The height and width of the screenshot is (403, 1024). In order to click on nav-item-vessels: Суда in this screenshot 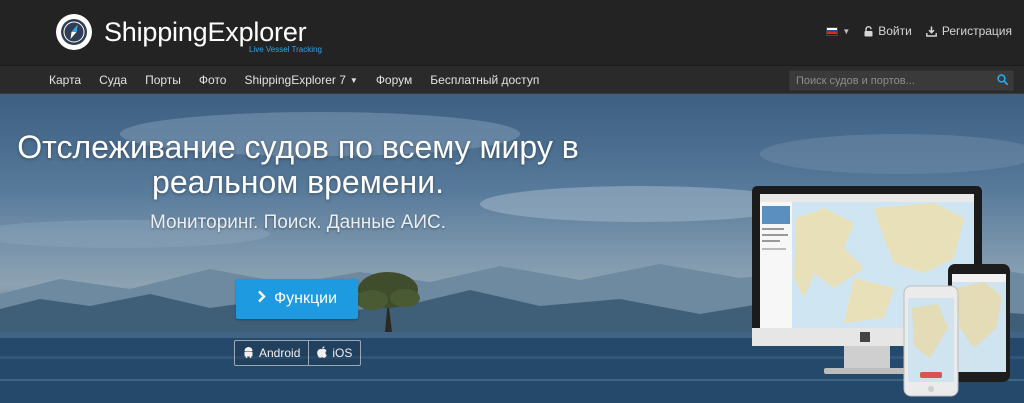, I will do `click(113, 80)`.